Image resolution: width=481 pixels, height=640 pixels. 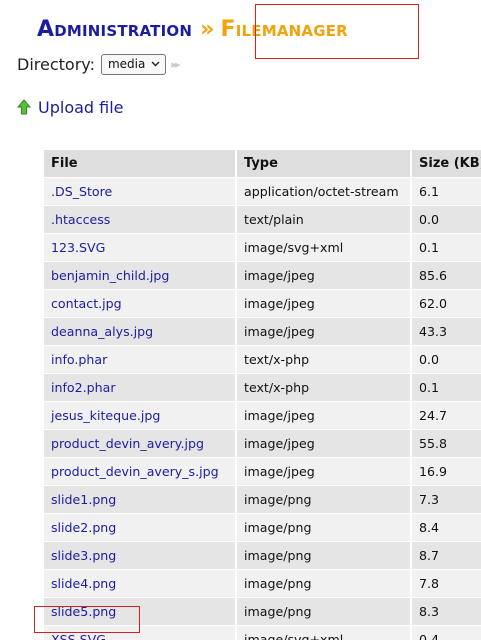 What do you see at coordinates (323, 163) in the screenshot?
I see `column-header-type: Type` at bounding box center [323, 163].